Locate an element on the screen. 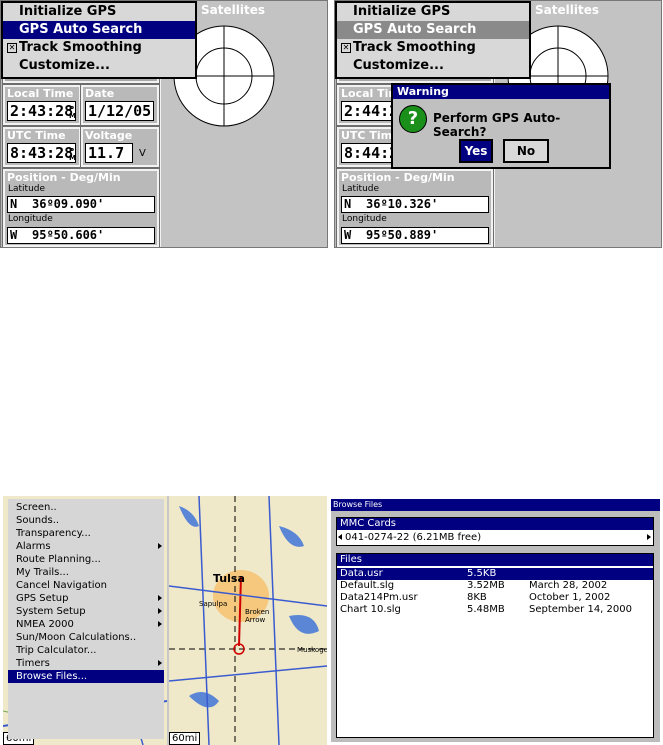 The width and height of the screenshot is (663, 745). file-row: Chart 10.slg 5.48MB September 14, 2000 is located at coordinates (495, 610).